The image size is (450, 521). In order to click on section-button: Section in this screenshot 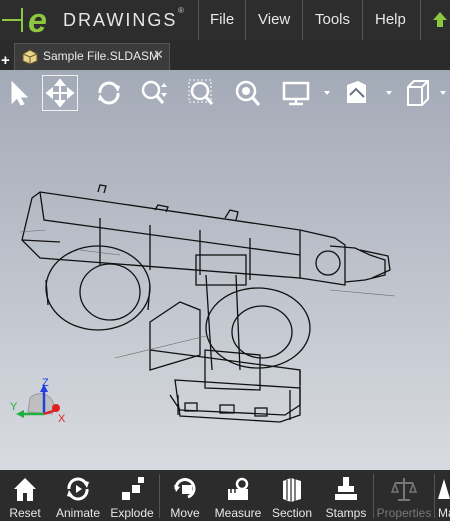, I will do `click(292, 495)`.